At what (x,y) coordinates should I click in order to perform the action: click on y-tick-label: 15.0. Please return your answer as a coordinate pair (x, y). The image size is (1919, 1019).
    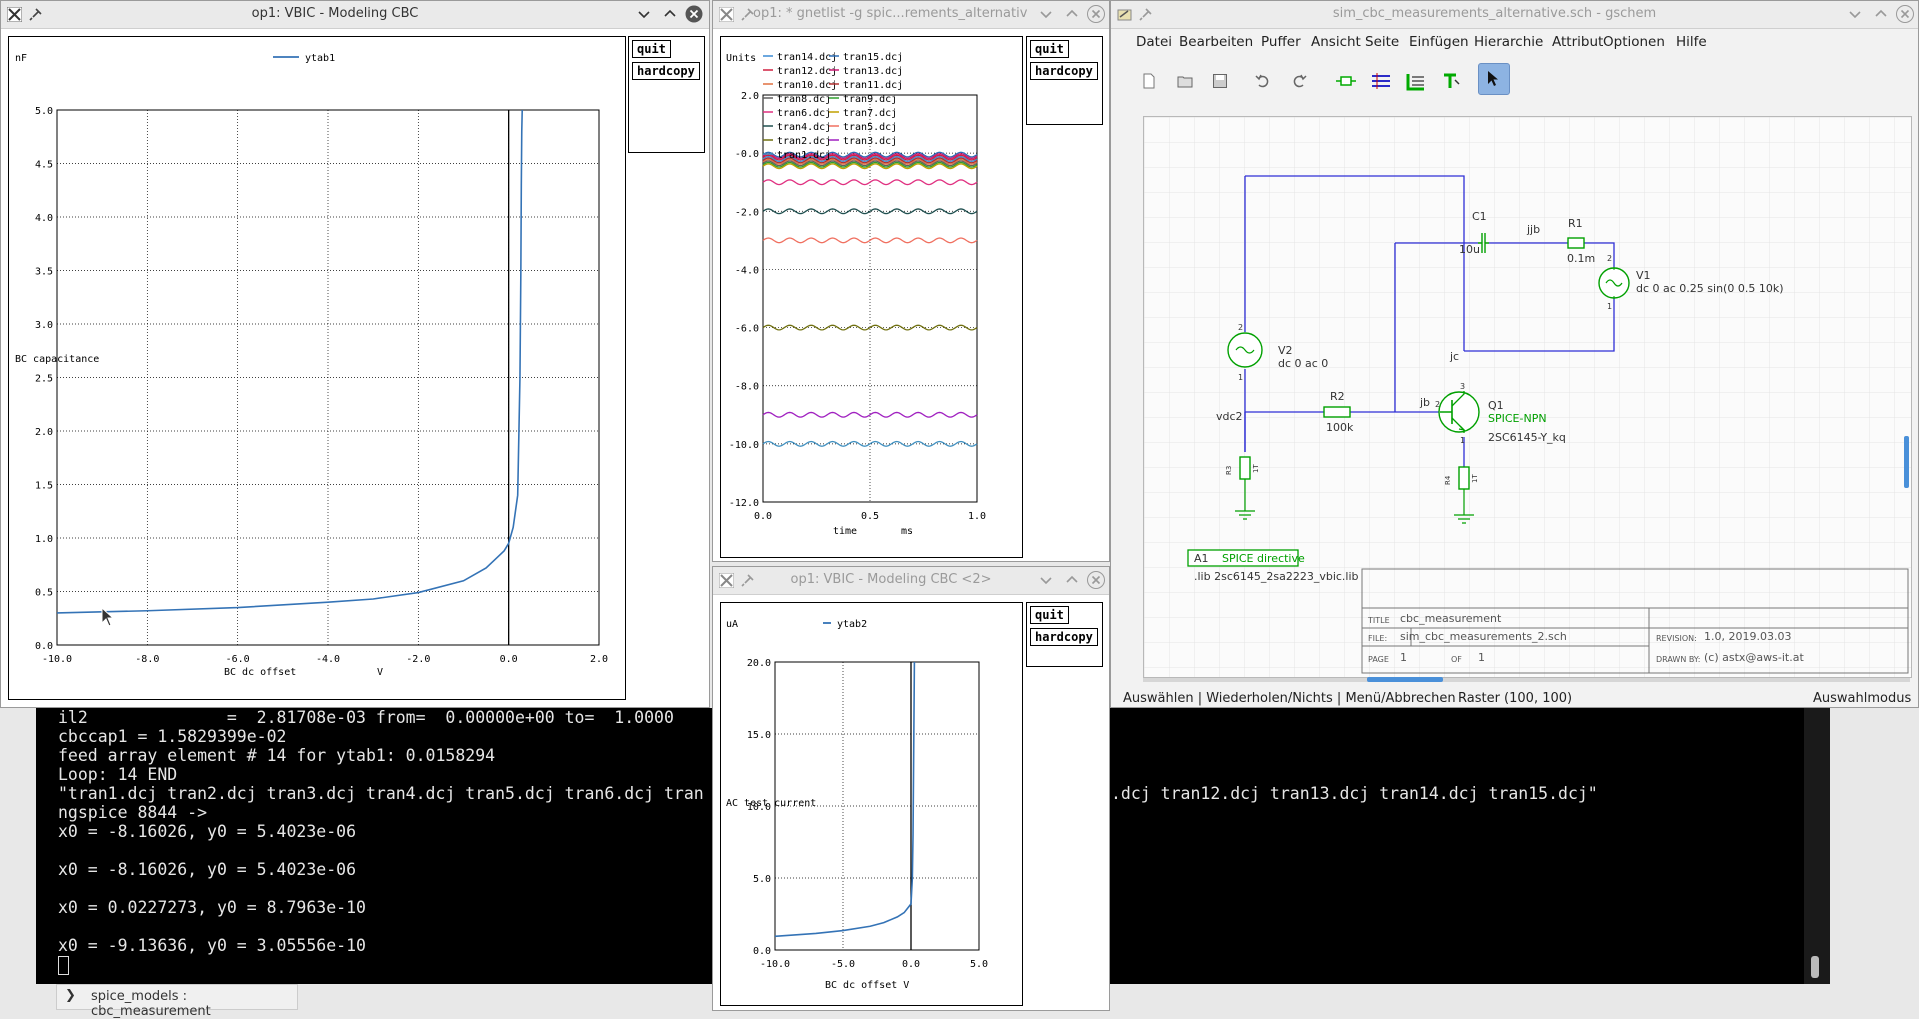
    Looking at the image, I should click on (759, 735).